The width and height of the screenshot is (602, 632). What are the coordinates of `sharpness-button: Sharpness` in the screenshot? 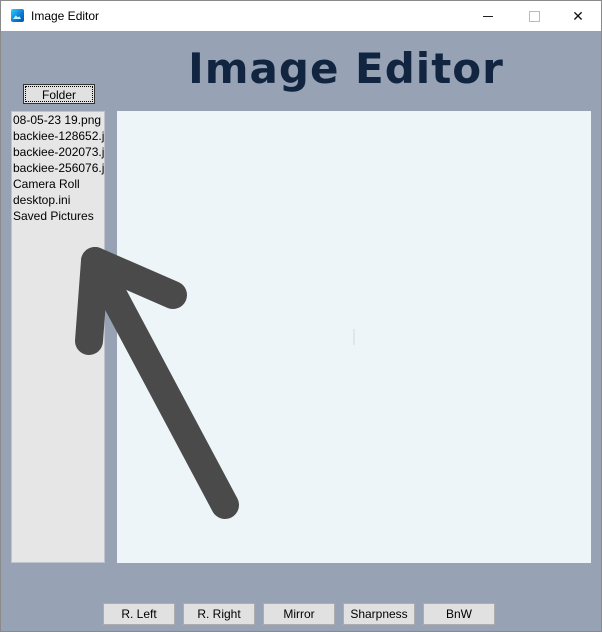 It's located at (379, 614).